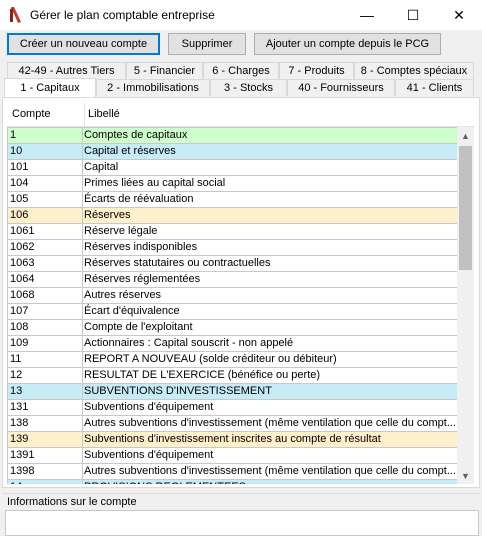  What do you see at coordinates (45, 392) in the screenshot?
I see `account-code-cell: 13` at bounding box center [45, 392].